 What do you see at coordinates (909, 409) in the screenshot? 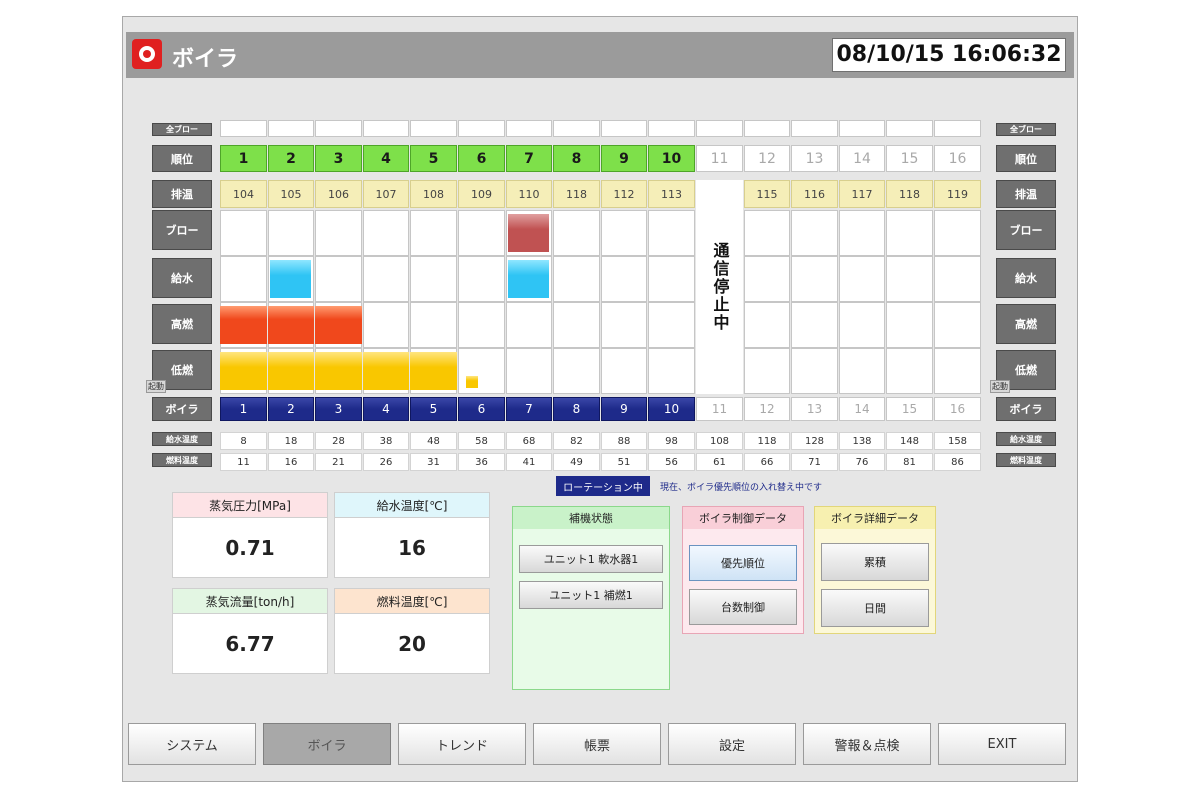
I see `boiler-number-button: 15` at bounding box center [909, 409].